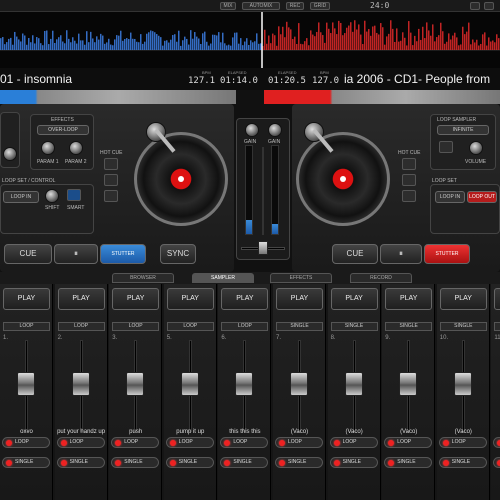 The height and width of the screenshot is (500, 500). What do you see at coordinates (76, 254) in the screenshot?
I see `left-pause-button: ⏸` at bounding box center [76, 254].